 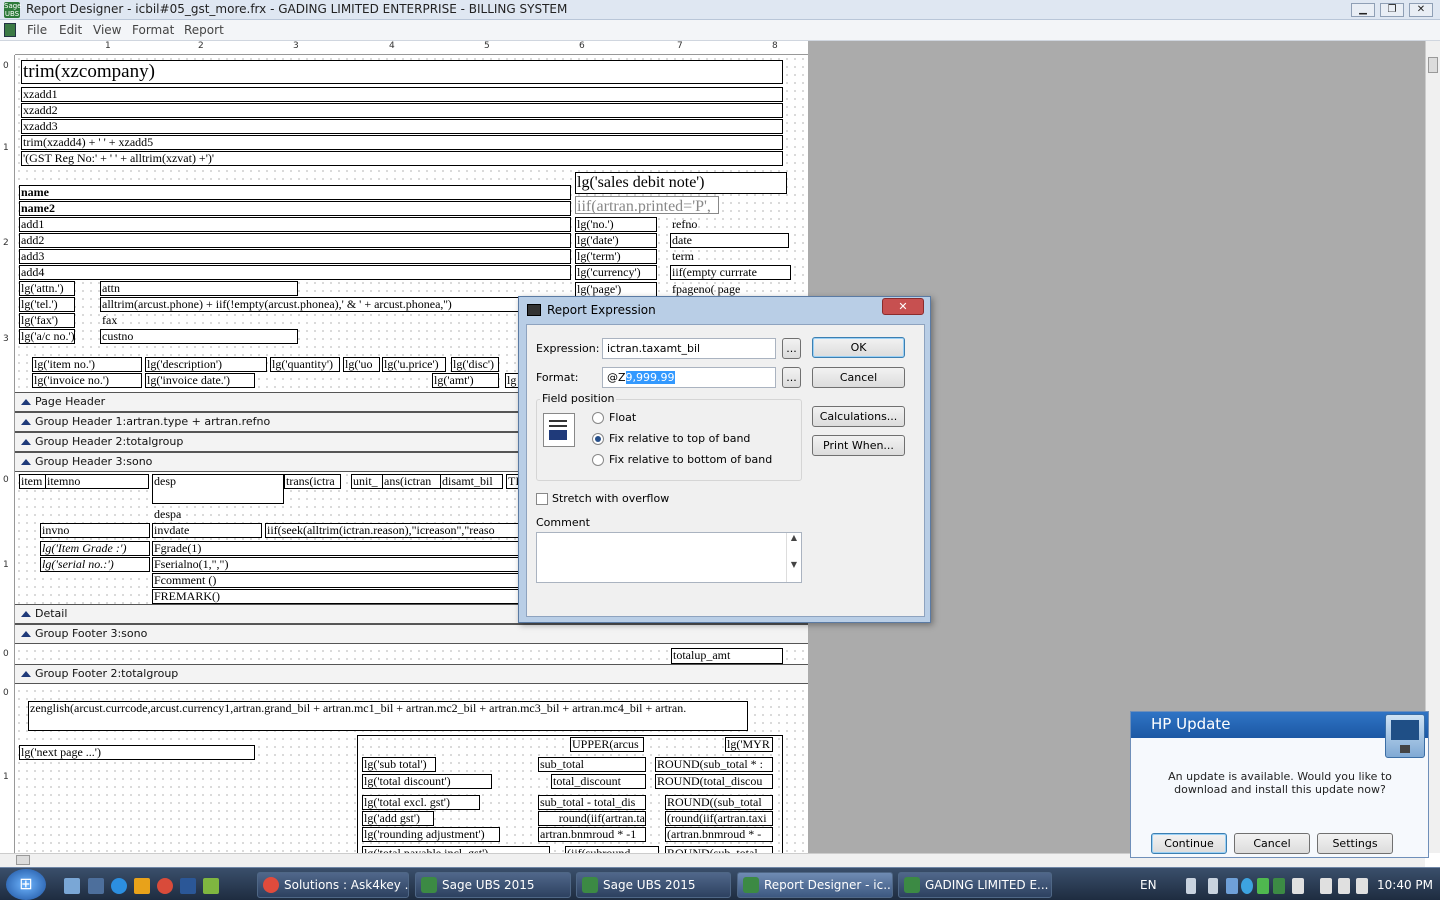 I want to click on field-lg-total-discount: lg('total discount'), so click(x=427, y=781).